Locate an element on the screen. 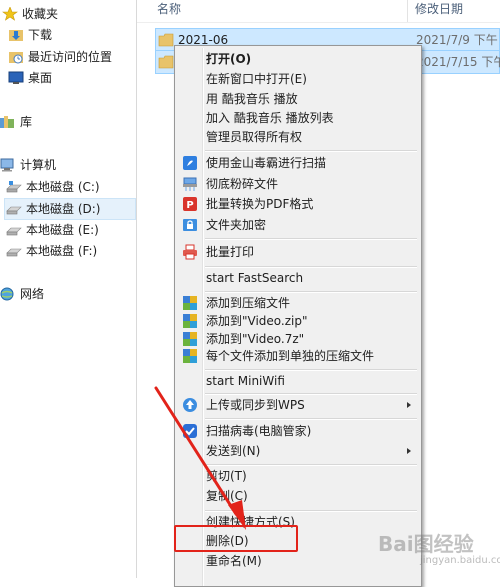 The width and height of the screenshot is (500, 587). menu-item-fastsearch: start FastSearch is located at coordinates (298, 278).